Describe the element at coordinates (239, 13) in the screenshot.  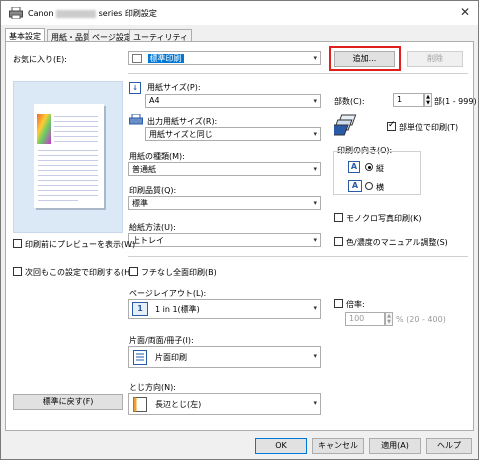
I see `title-bar: Canon series 印刷設定 ✕` at that location.